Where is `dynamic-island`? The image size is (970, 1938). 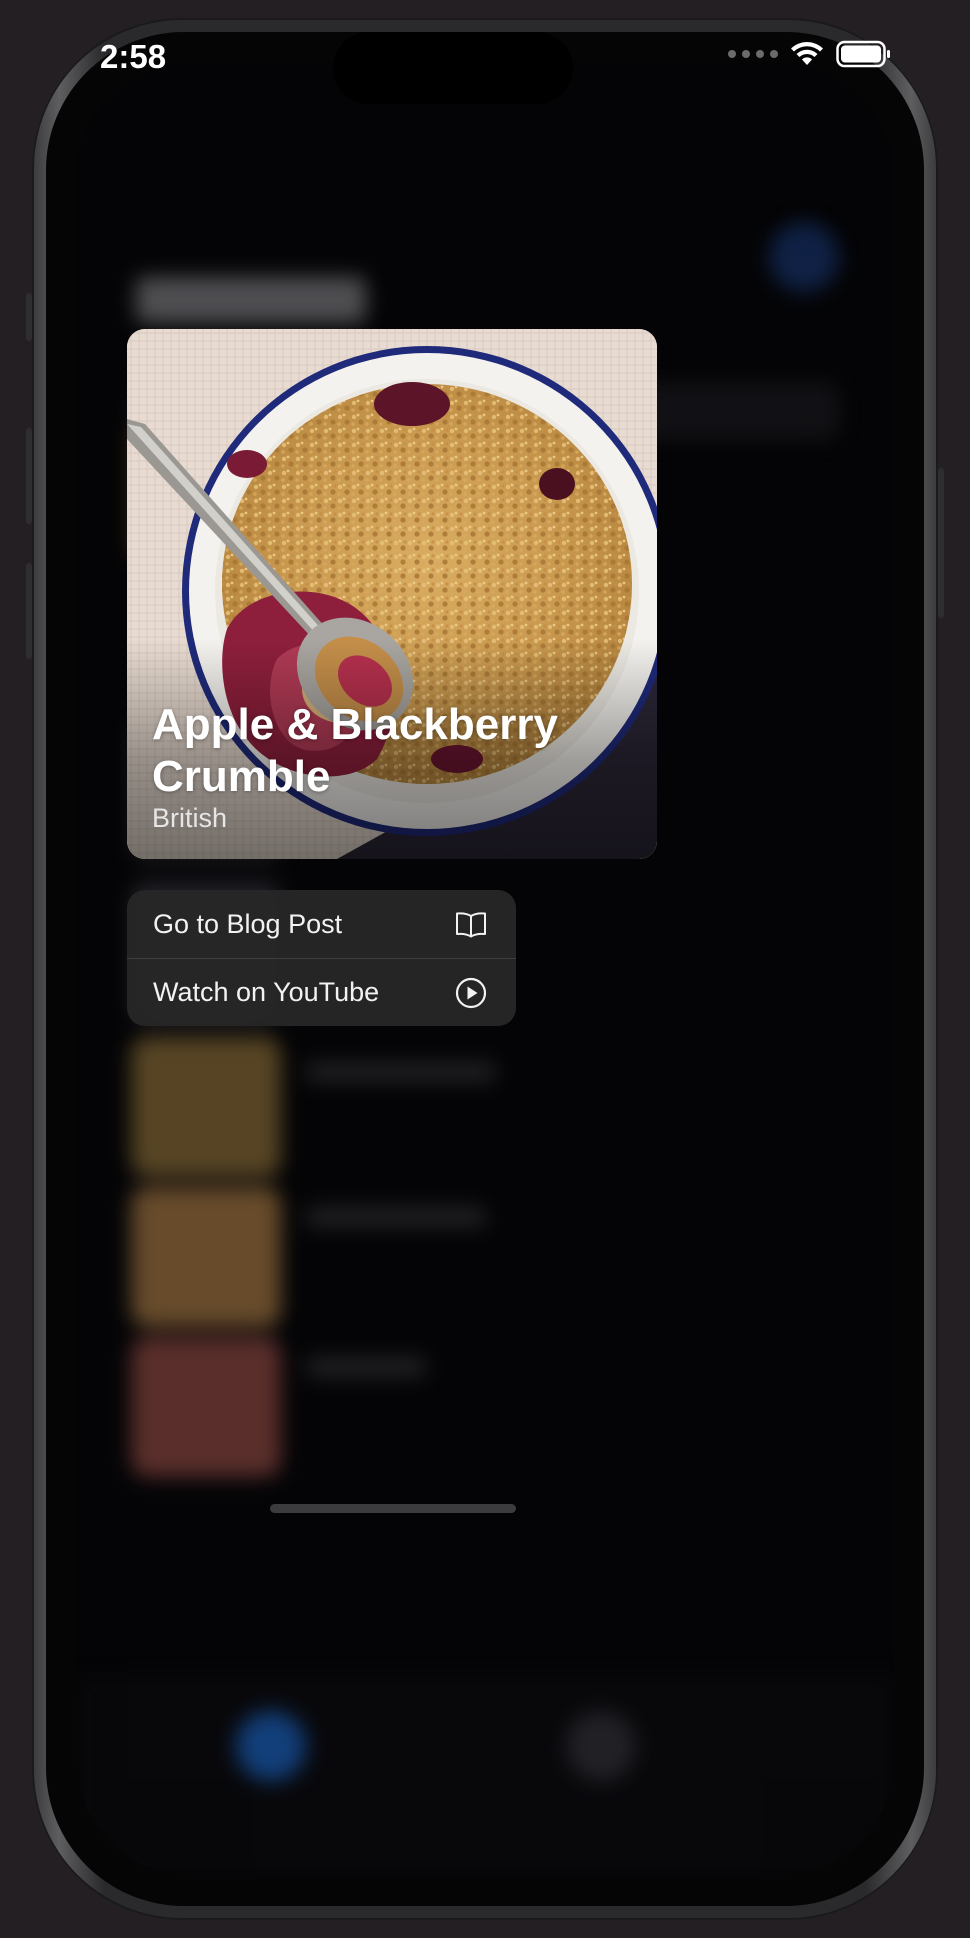 dynamic-island is located at coordinates (453, 68).